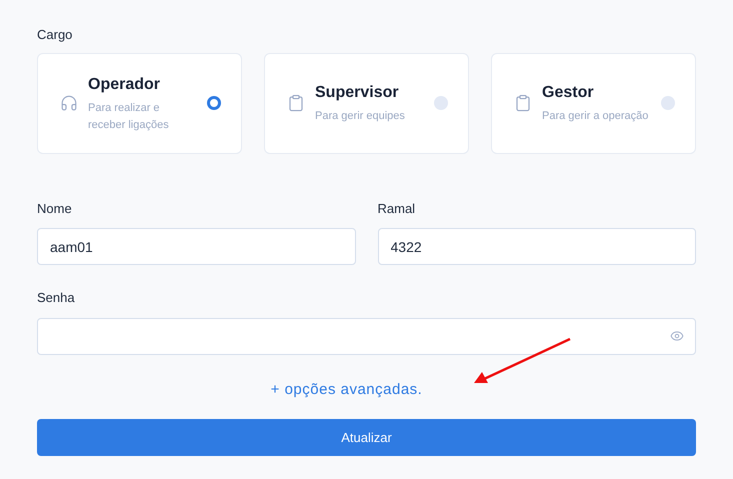 The width and height of the screenshot is (733, 479). Describe the element at coordinates (360, 116) in the screenshot. I see `role-description: Para gerir equipes` at that location.